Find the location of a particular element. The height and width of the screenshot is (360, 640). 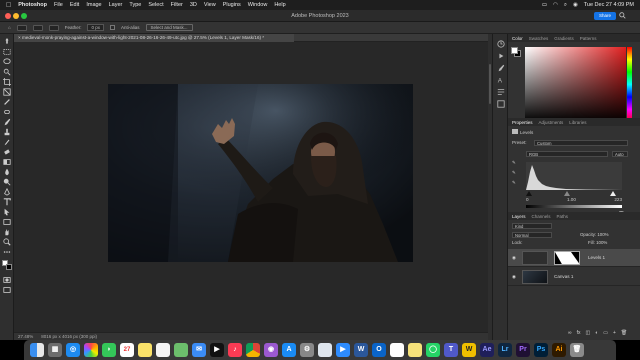

reminders-icon is located at coordinates (163, 350).